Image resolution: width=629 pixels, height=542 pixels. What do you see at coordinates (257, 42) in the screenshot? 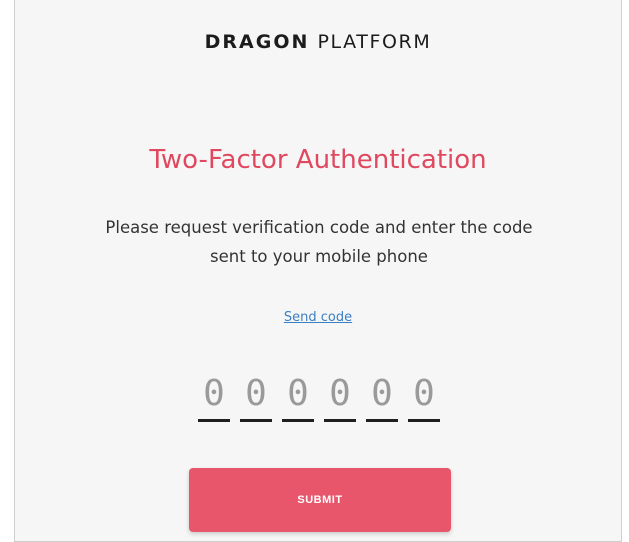
I see `brand-name-strong: DRAGON` at bounding box center [257, 42].